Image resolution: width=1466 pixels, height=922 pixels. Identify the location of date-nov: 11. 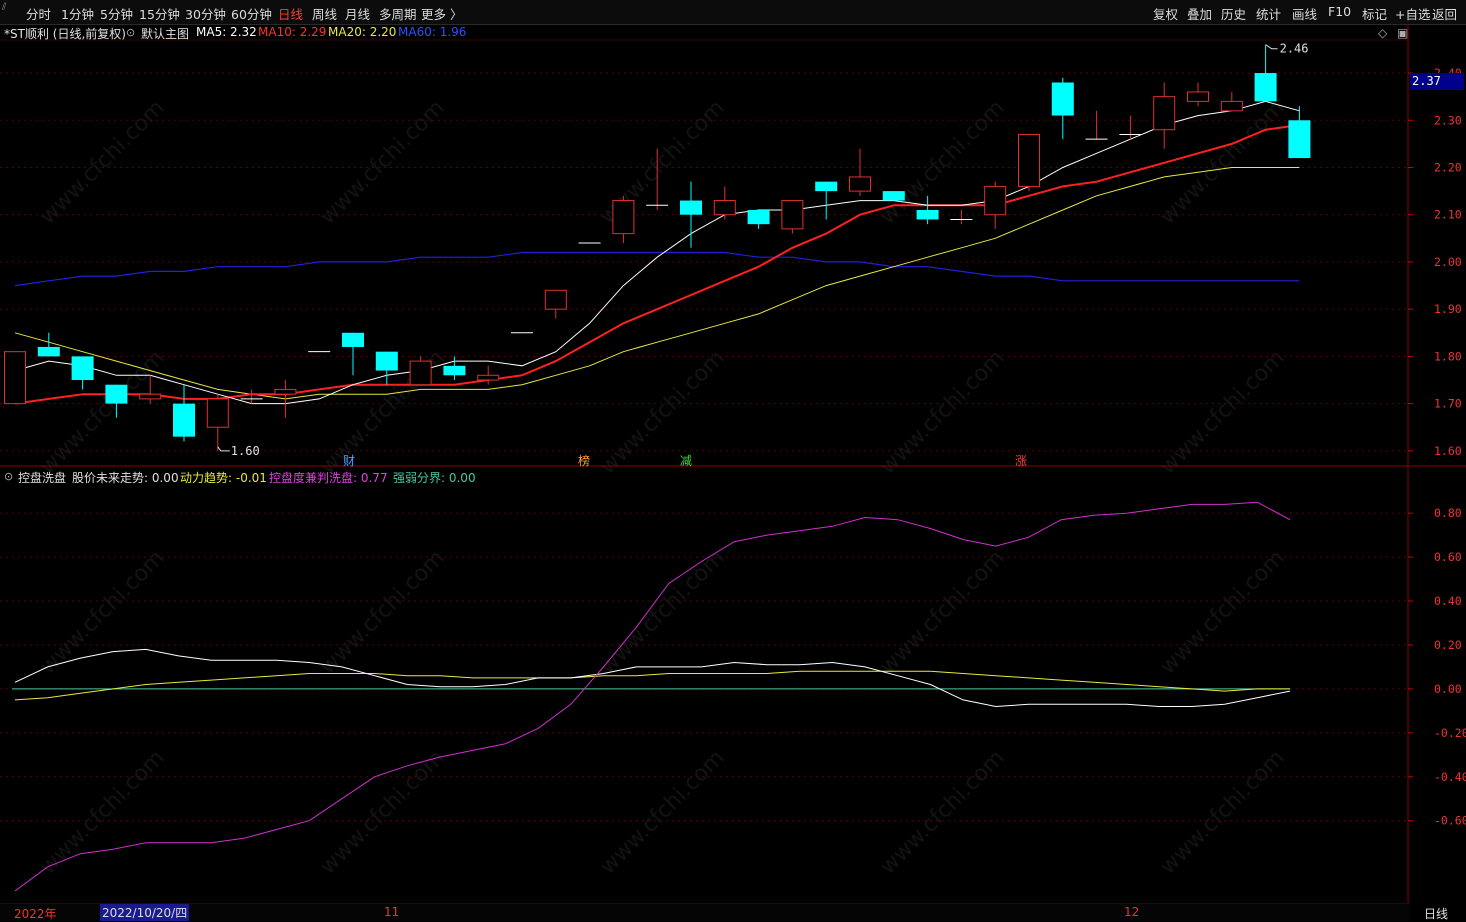
(392, 912).